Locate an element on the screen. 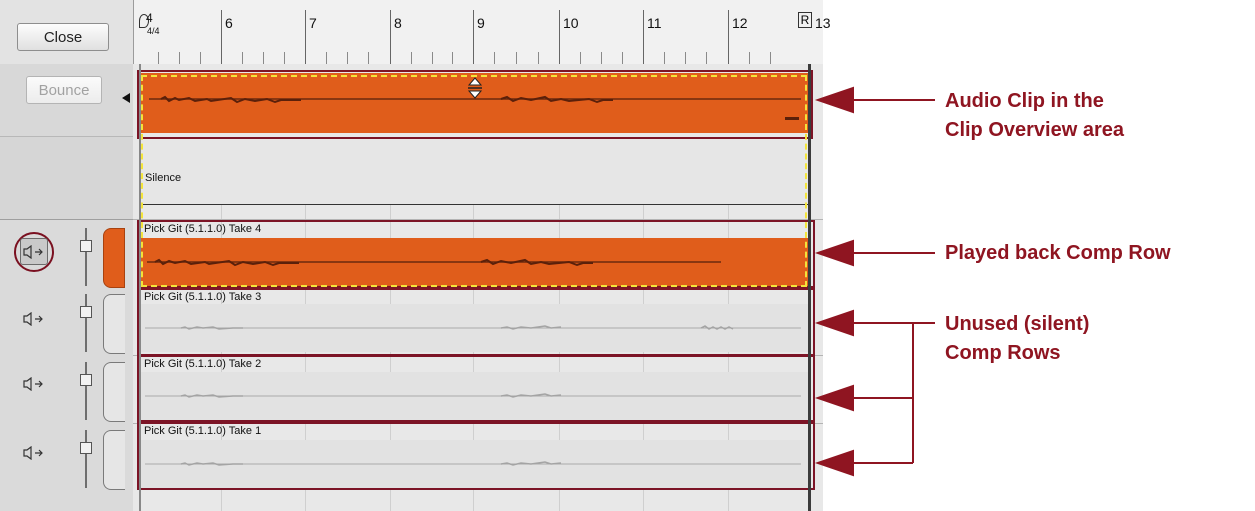 The height and width of the screenshot is (511, 1255). annotation-unused-line2: Comp Rows is located at coordinates (1003, 353).